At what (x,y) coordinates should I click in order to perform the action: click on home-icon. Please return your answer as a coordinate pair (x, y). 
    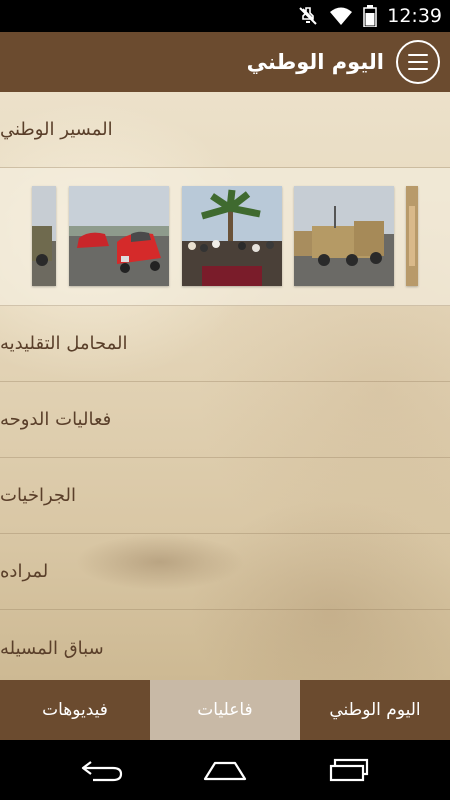
    Looking at the image, I should click on (225, 770).